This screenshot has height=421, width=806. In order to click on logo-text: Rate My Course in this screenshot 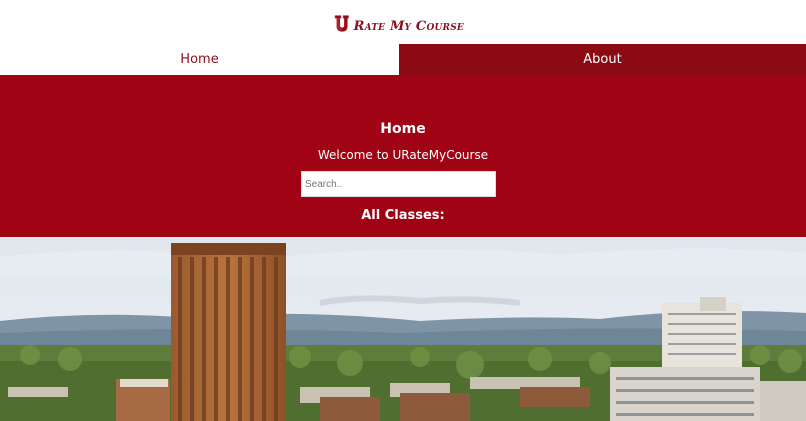, I will do `click(408, 26)`.